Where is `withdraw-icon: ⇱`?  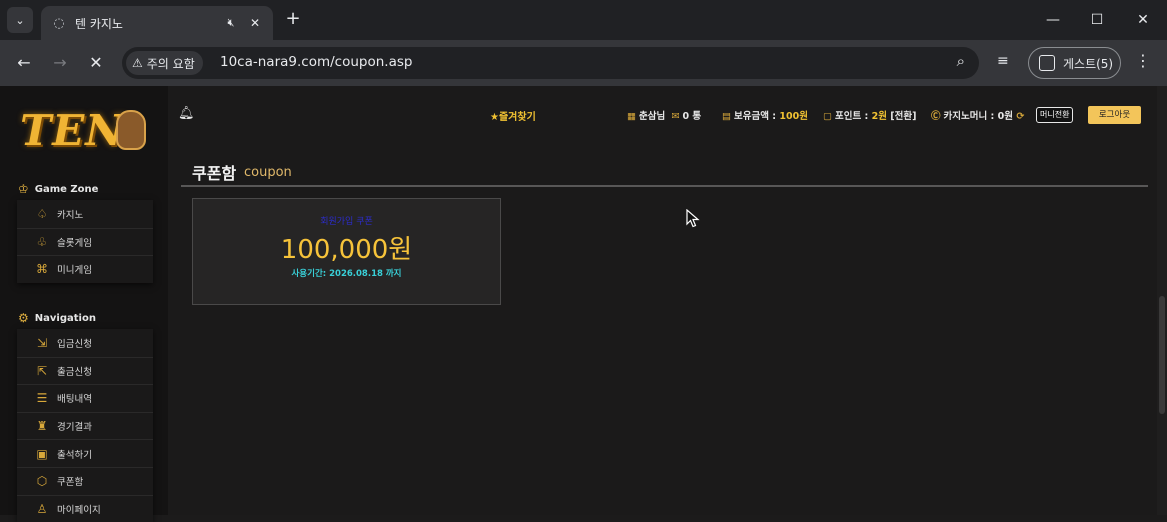 withdraw-icon: ⇱ is located at coordinates (42, 370).